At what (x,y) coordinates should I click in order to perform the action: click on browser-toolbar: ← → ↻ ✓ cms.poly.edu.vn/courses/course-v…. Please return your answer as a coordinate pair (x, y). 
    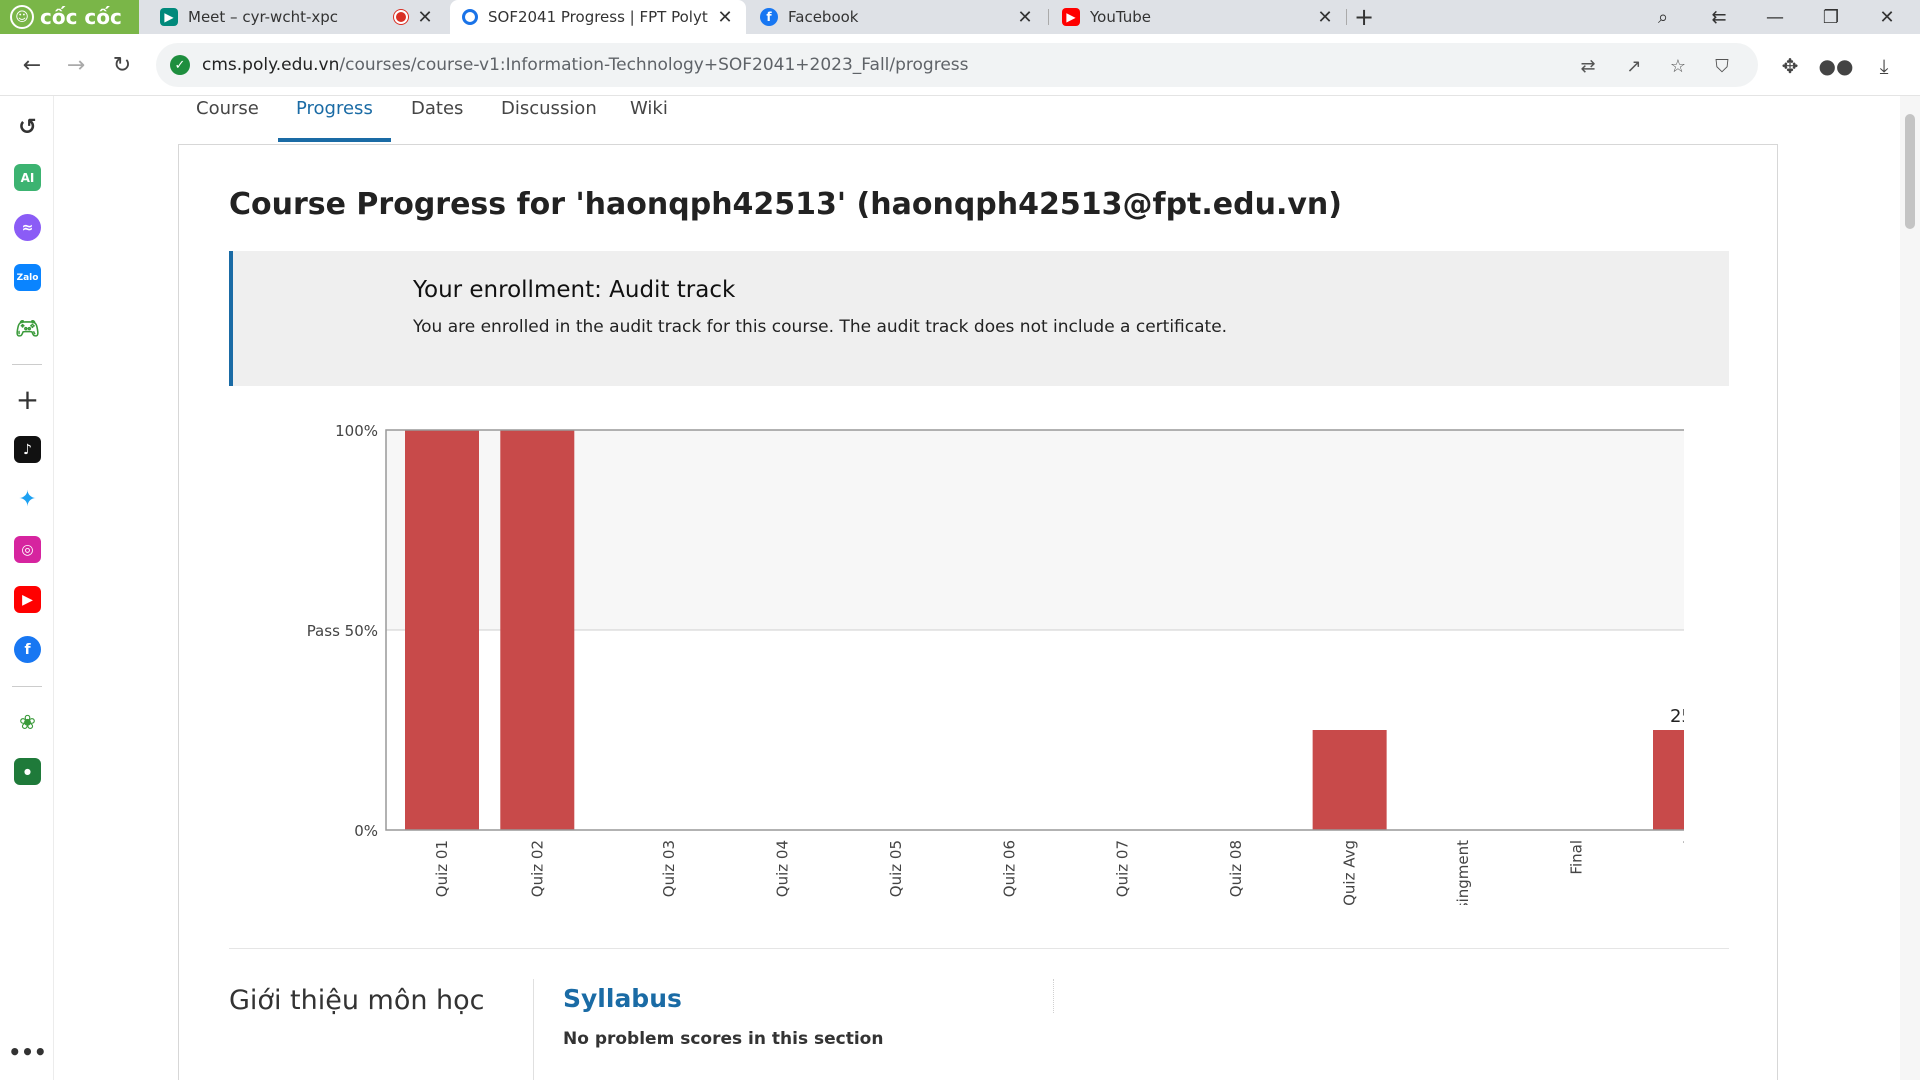
    Looking at the image, I should click on (960, 65).